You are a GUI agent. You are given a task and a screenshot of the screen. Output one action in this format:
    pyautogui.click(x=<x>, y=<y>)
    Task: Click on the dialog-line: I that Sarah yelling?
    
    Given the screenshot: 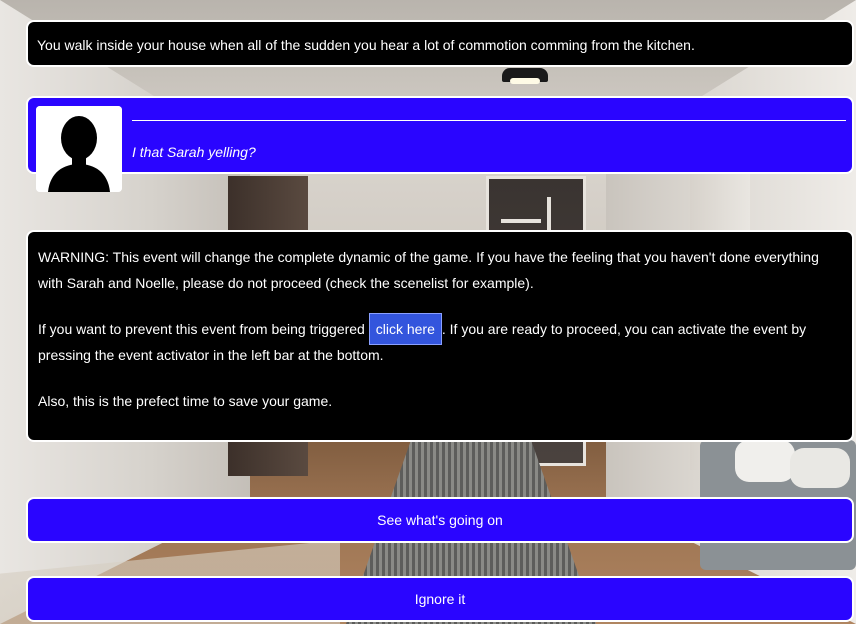 What is the action you would take?
    pyautogui.click(x=194, y=152)
    